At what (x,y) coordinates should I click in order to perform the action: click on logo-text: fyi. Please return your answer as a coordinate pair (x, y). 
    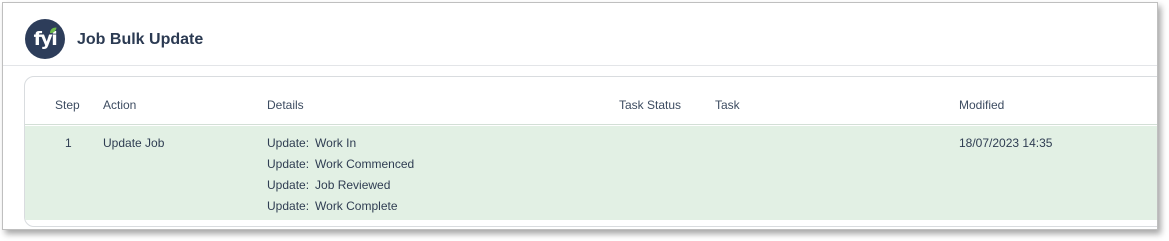
    Looking at the image, I should click on (45, 39).